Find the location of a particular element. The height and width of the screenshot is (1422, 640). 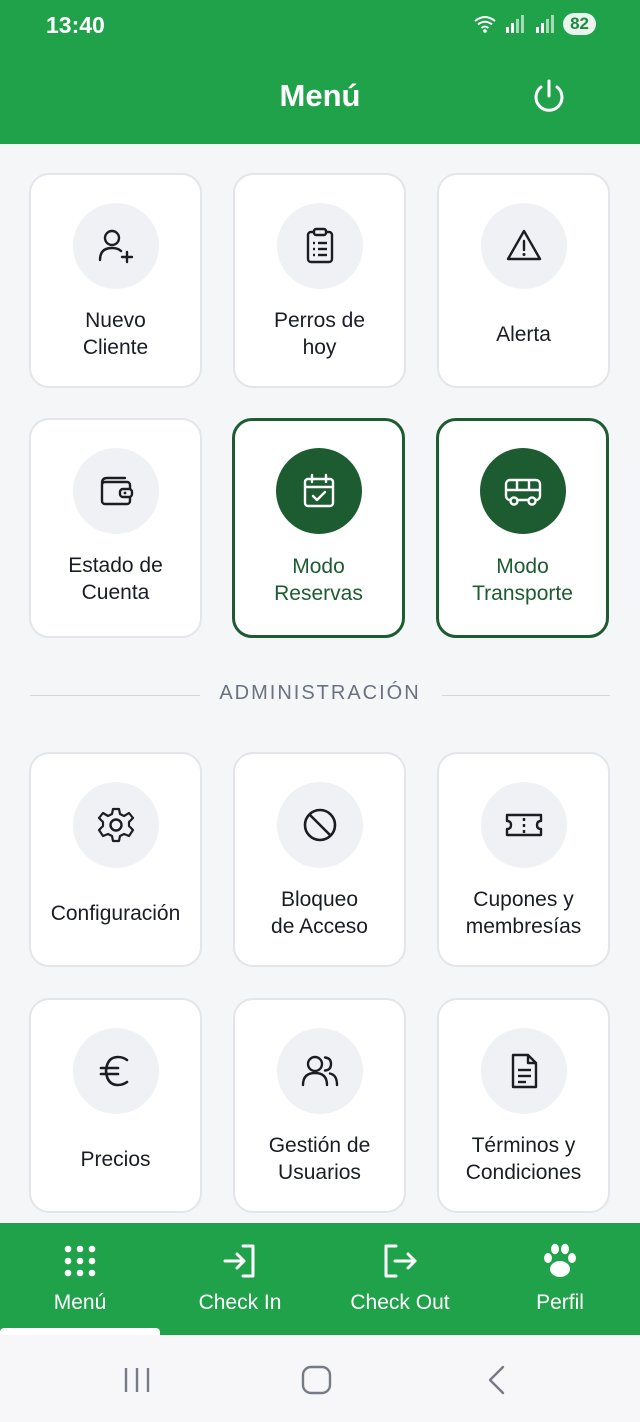

card-label: Cupones y membresías is located at coordinates (523, 913).